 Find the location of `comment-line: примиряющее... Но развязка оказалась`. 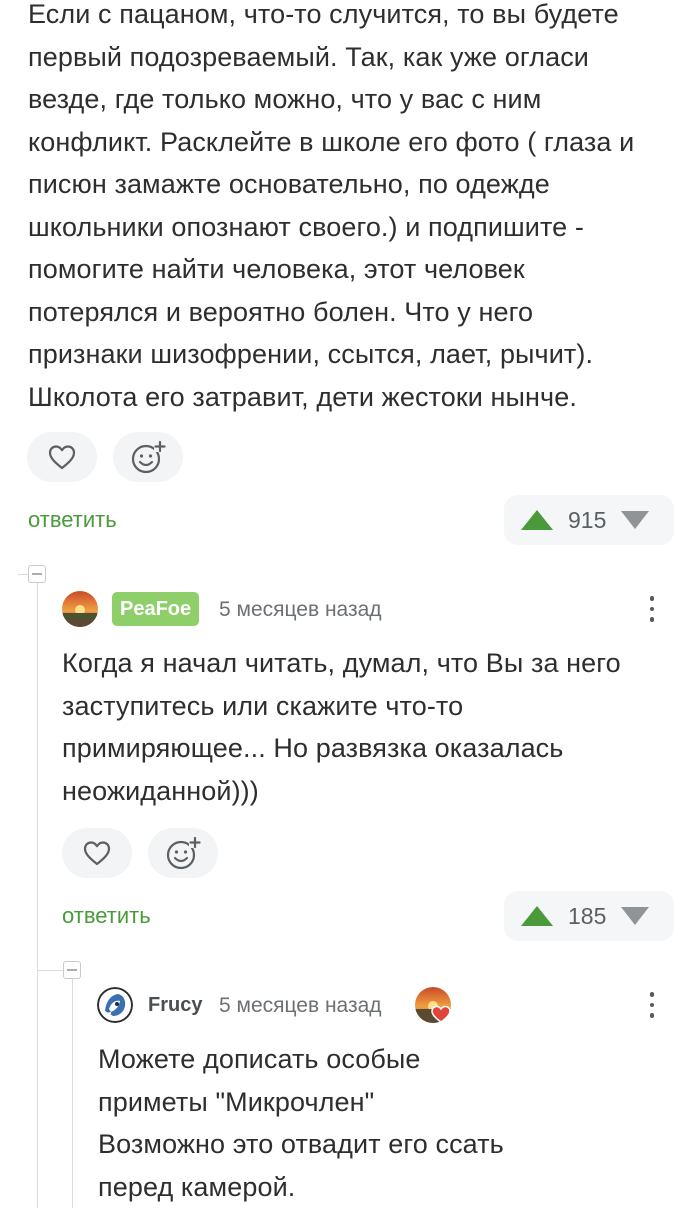

comment-line: примиряющее... Но развязка оказалась is located at coordinates (313, 748).